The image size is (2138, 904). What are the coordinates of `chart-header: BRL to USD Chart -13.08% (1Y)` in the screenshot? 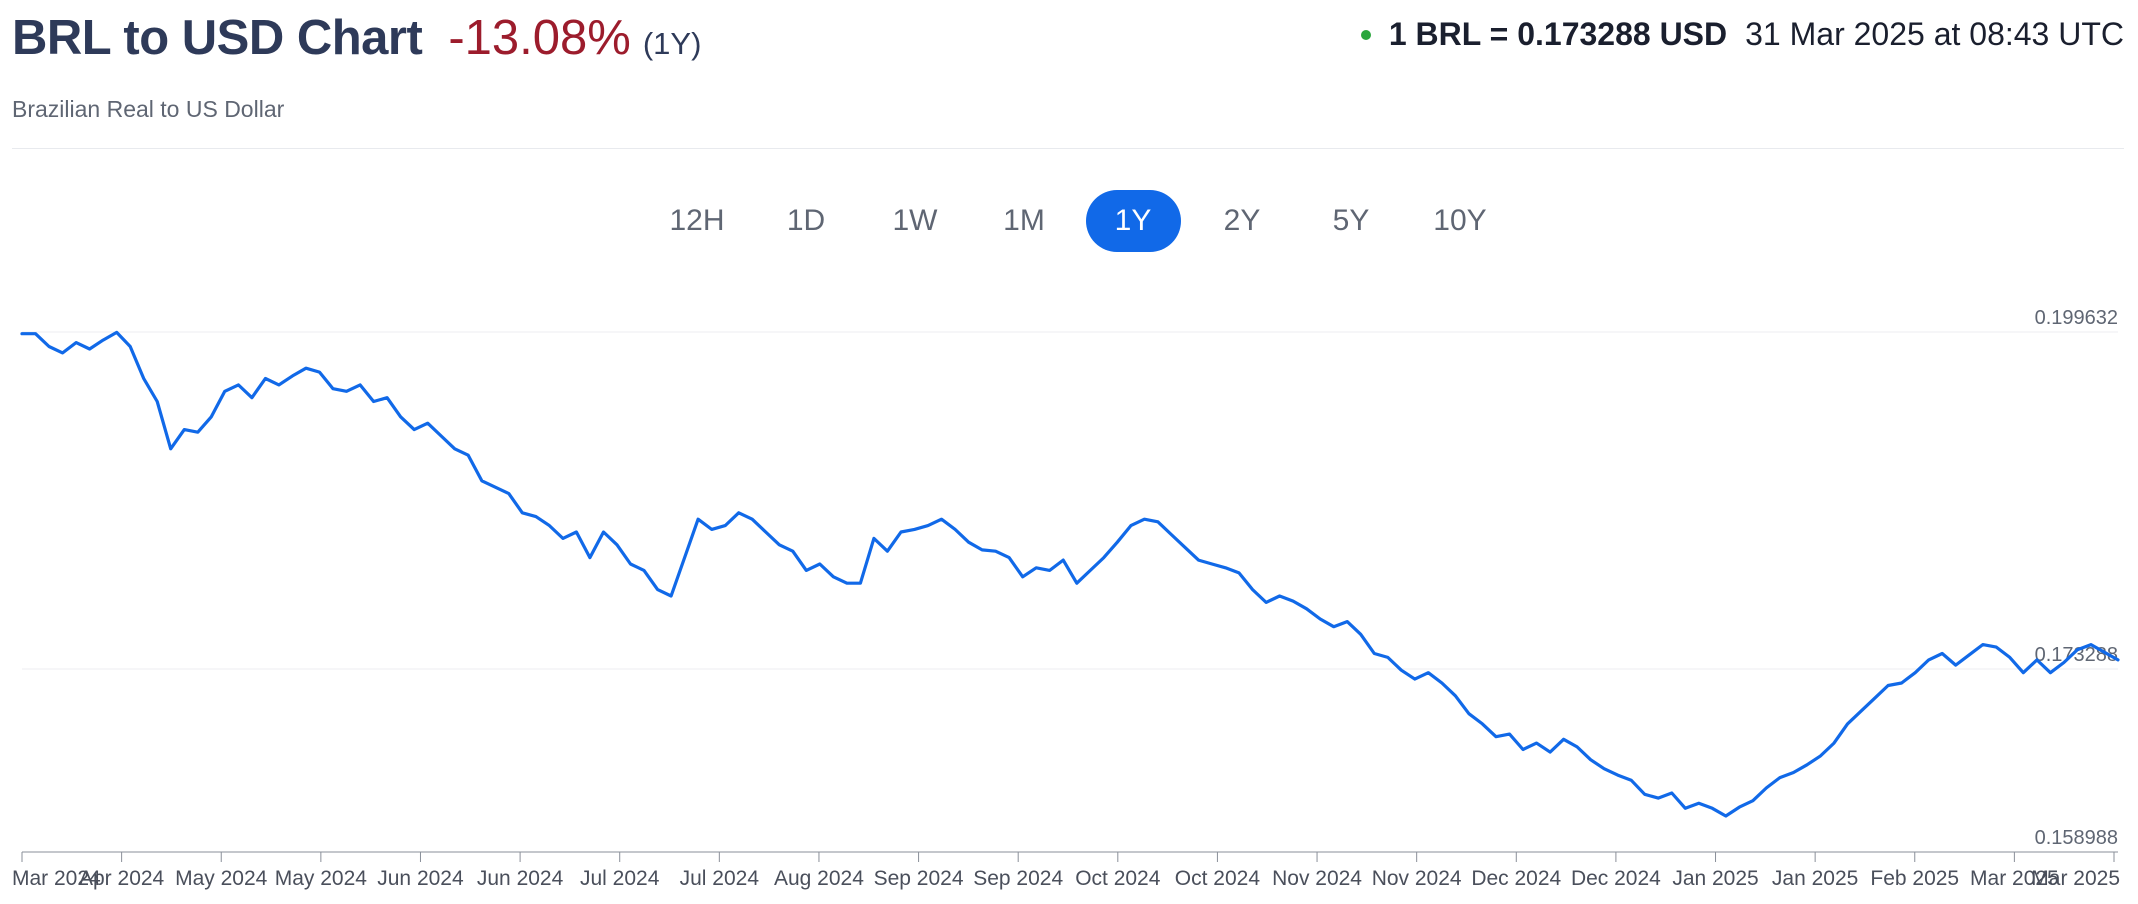 It's located at (356, 37).